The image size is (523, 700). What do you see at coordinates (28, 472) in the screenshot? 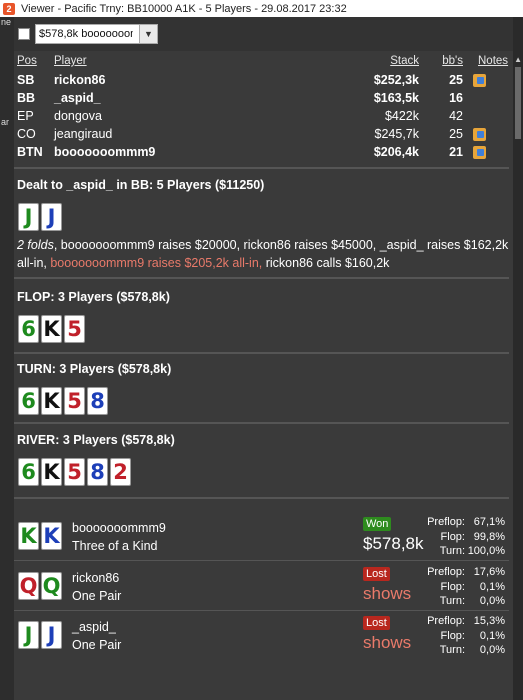
I see `playing-card-club: 6` at bounding box center [28, 472].